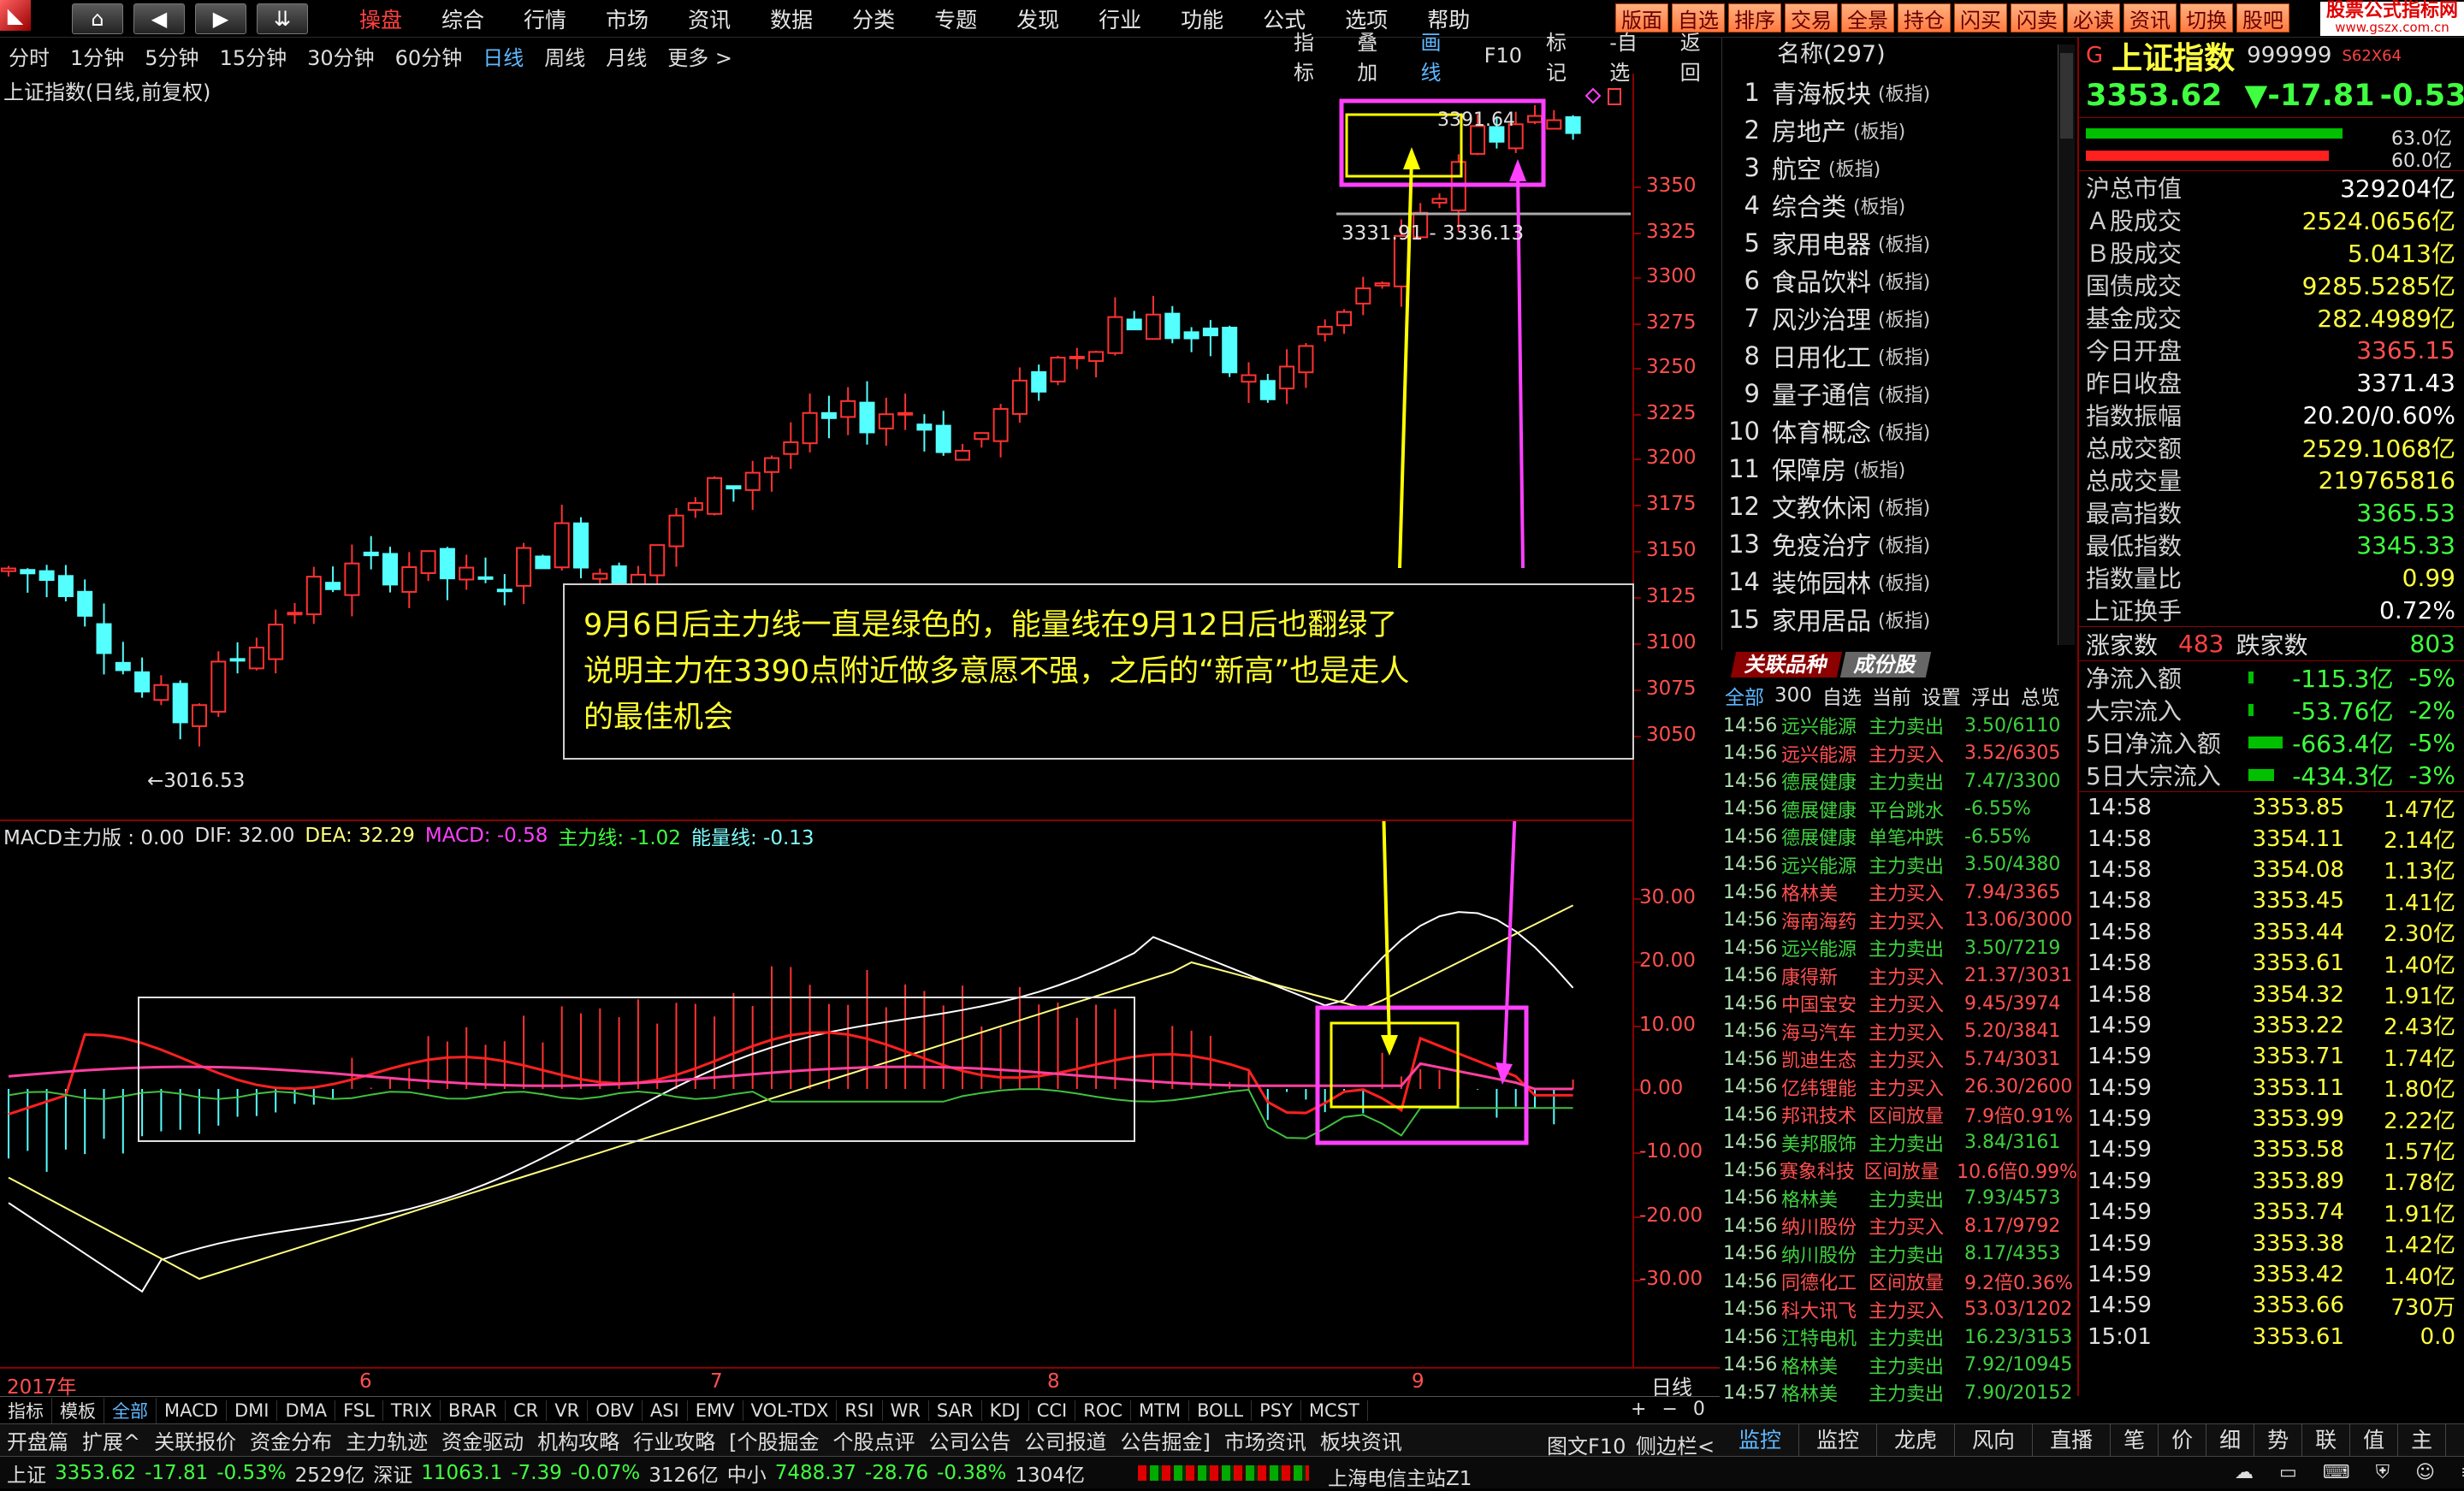  Describe the element at coordinates (1221, 1410) in the screenshot. I see `indicator-22: BOLL` at that location.